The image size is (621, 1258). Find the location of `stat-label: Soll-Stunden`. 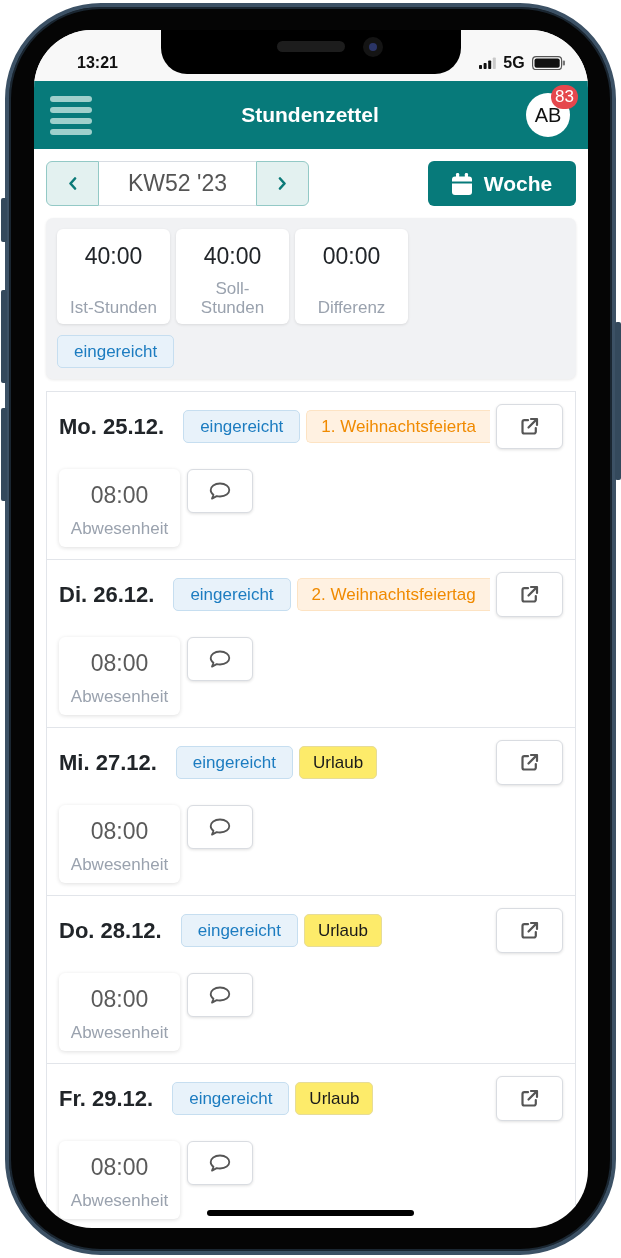

stat-label: Soll-Stunden is located at coordinates (232, 298).